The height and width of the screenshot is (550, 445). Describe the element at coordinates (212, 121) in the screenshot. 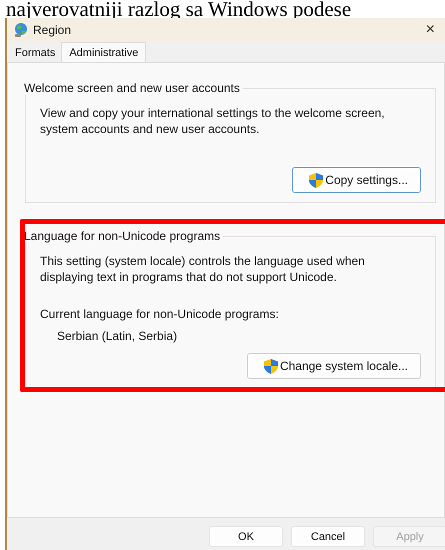

I see `description-text: View and copy your international settings to the welcome screen, system accounts and new user accounts.` at that location.